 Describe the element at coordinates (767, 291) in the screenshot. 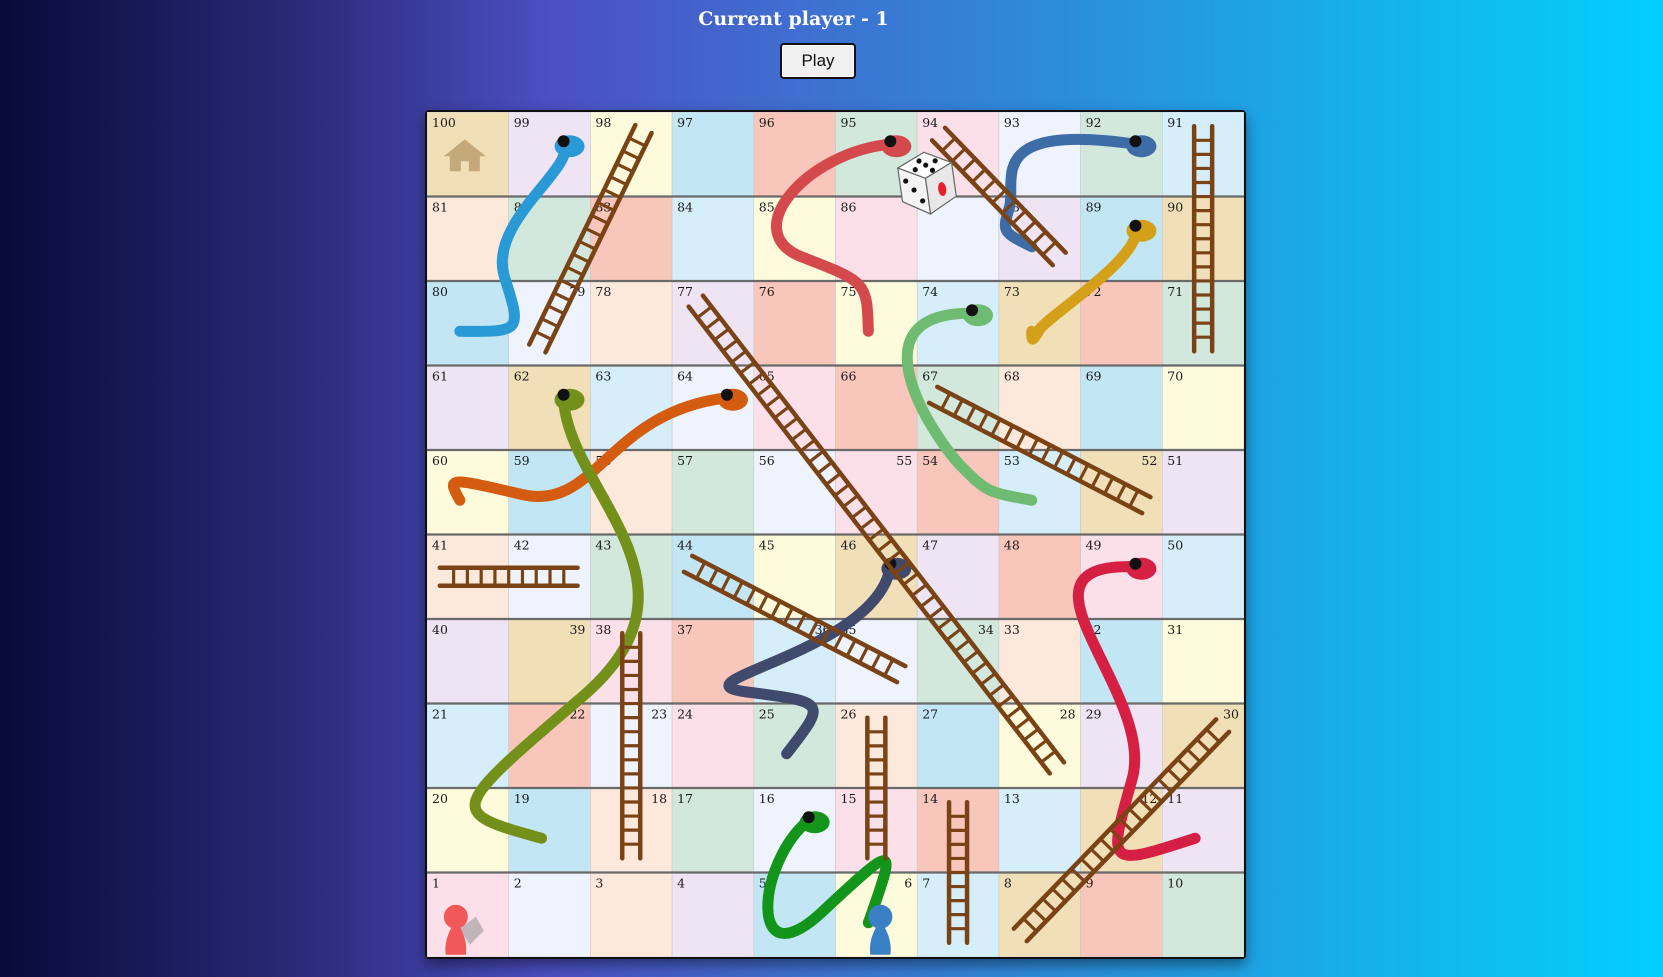

I see `cell-number: 76` at that location.